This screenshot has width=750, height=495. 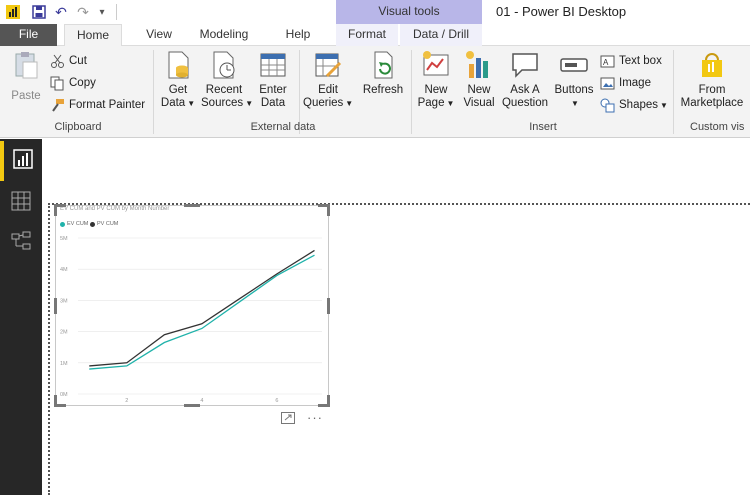 I want to click on refresh-label: Refresh, so click(x=383, y=90).